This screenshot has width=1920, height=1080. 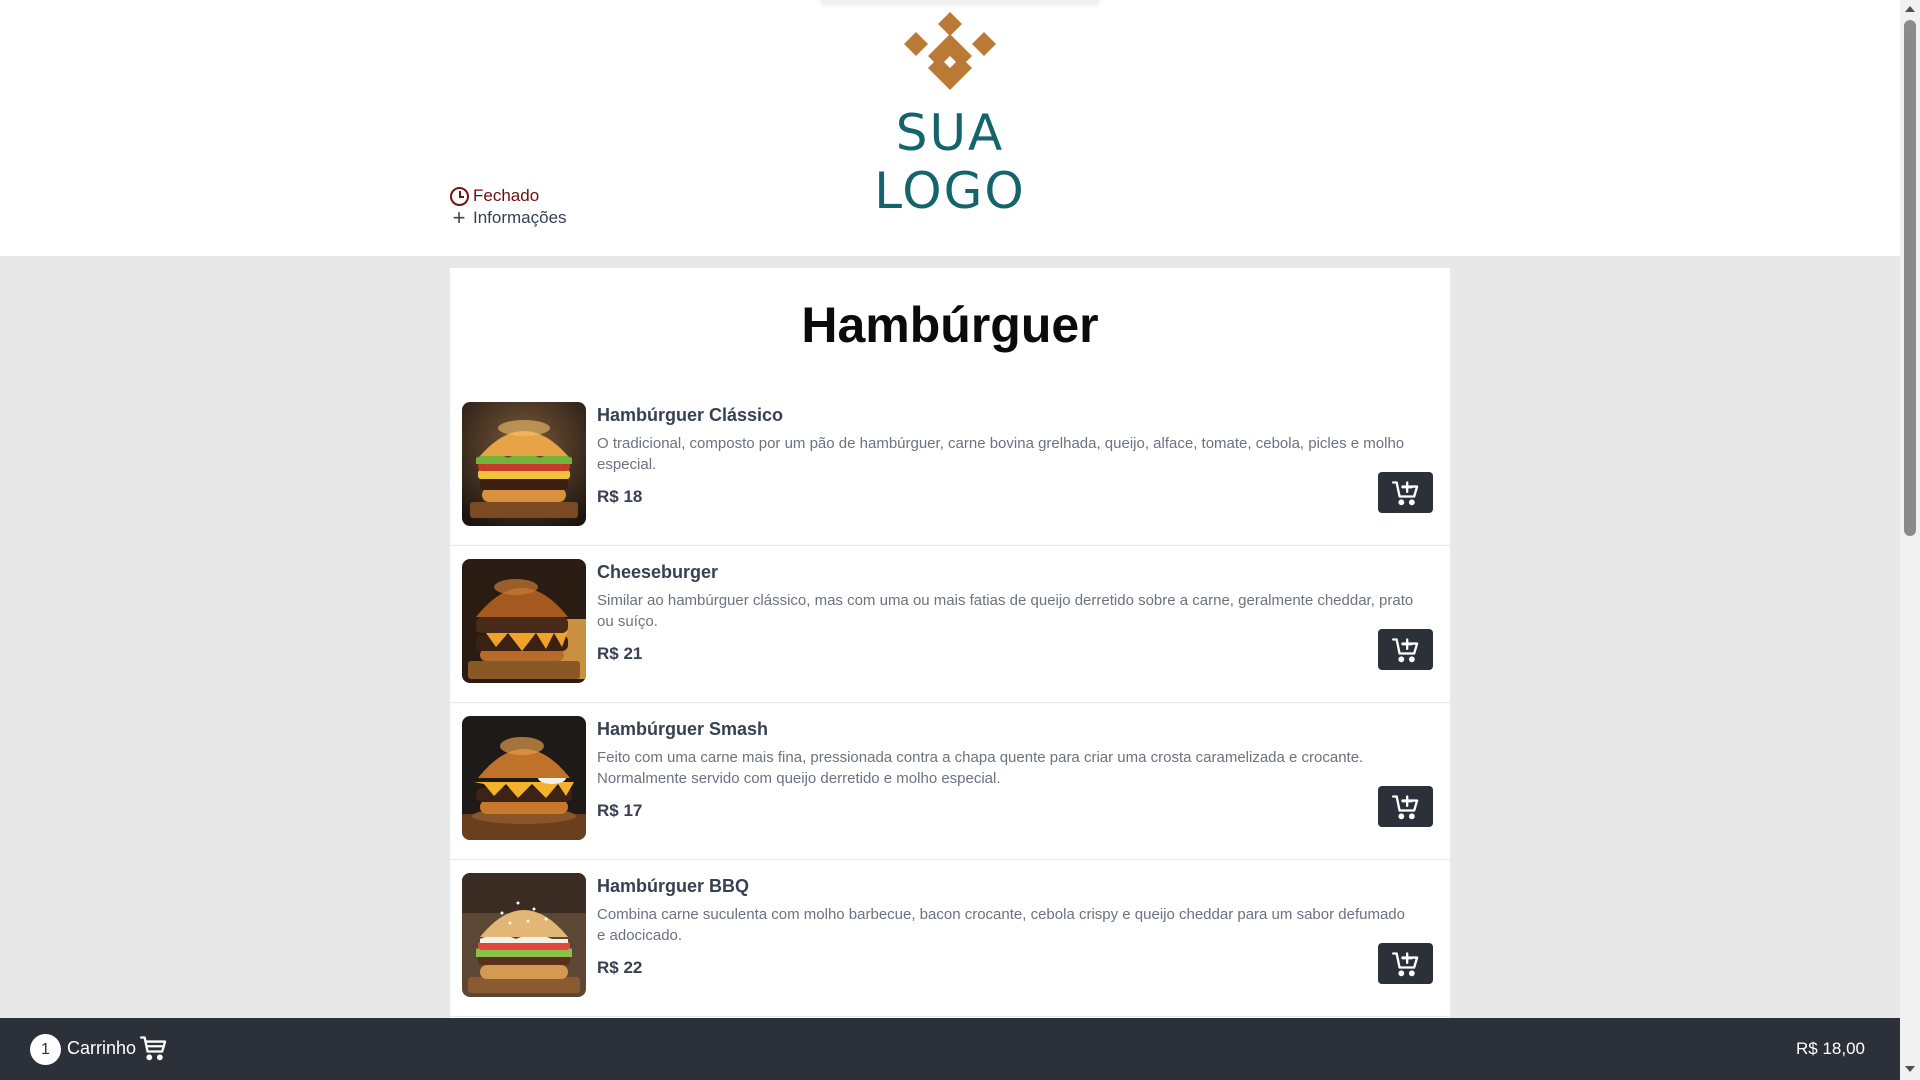 What do you see at coordinates (154, 1048) in the screenshot?
I see `shopping-cart-icon` at bounding box center [154, 1048].